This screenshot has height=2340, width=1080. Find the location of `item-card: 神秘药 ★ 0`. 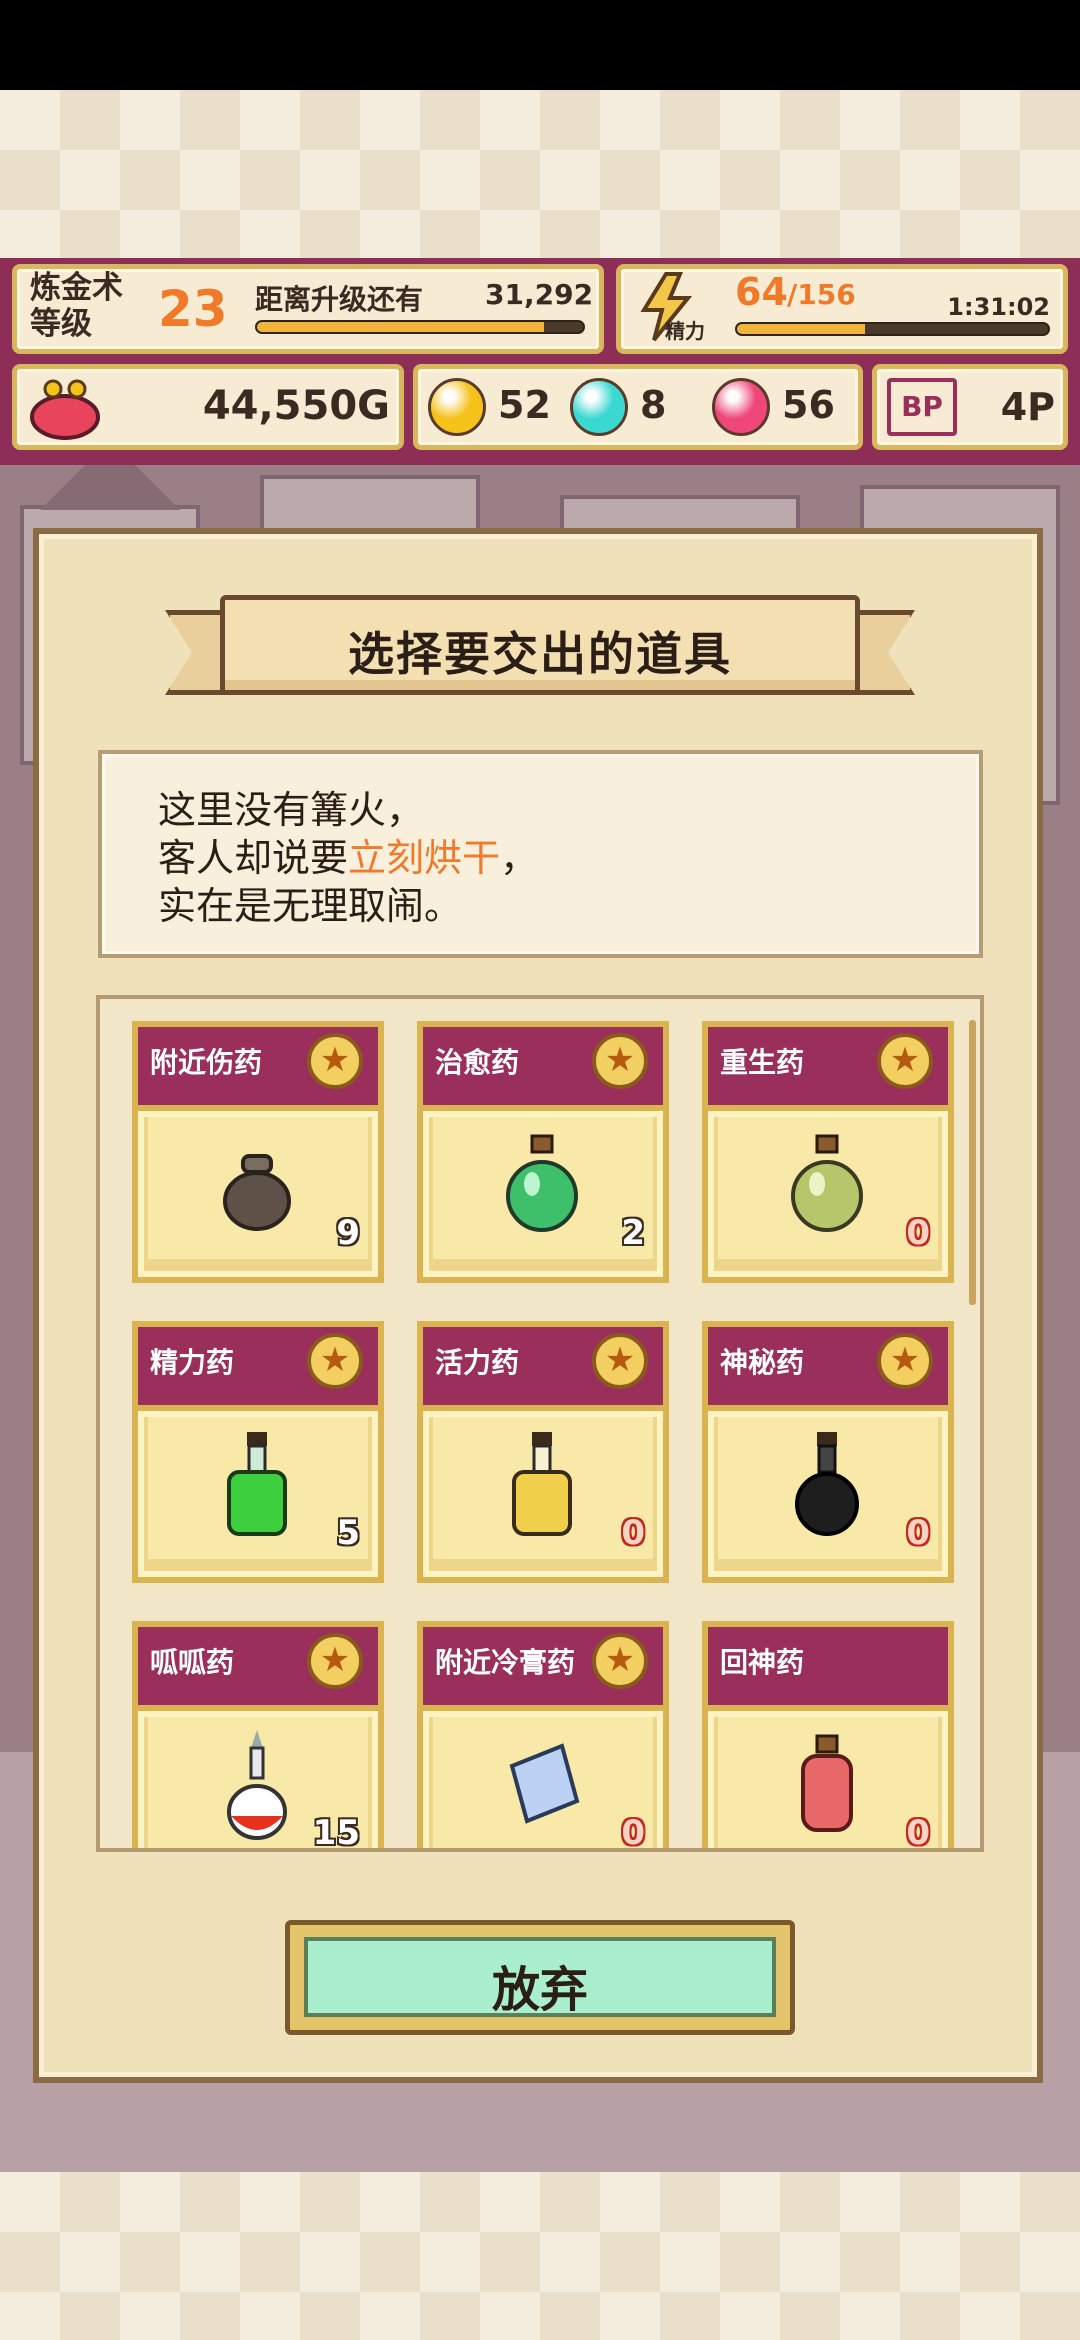

item-card: 神秘药 ★ 0 is located at coordinates (828, 1452).